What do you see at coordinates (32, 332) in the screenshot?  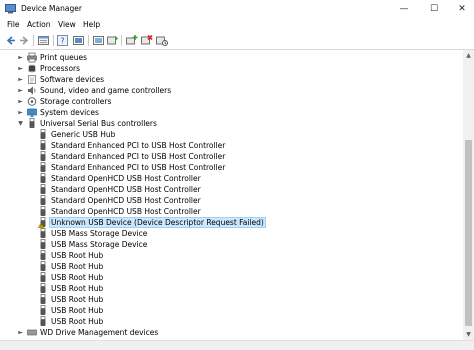 I see `drive-icon` at bounding box center [32, 332].